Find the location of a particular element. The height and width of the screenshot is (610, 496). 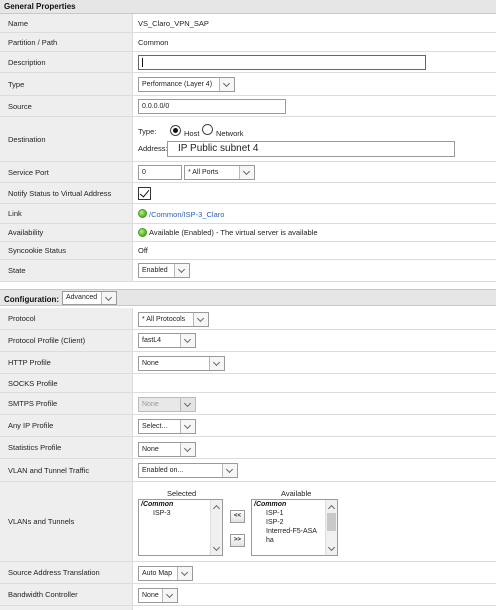

source-label: Source is located at coordinates (66, 106).